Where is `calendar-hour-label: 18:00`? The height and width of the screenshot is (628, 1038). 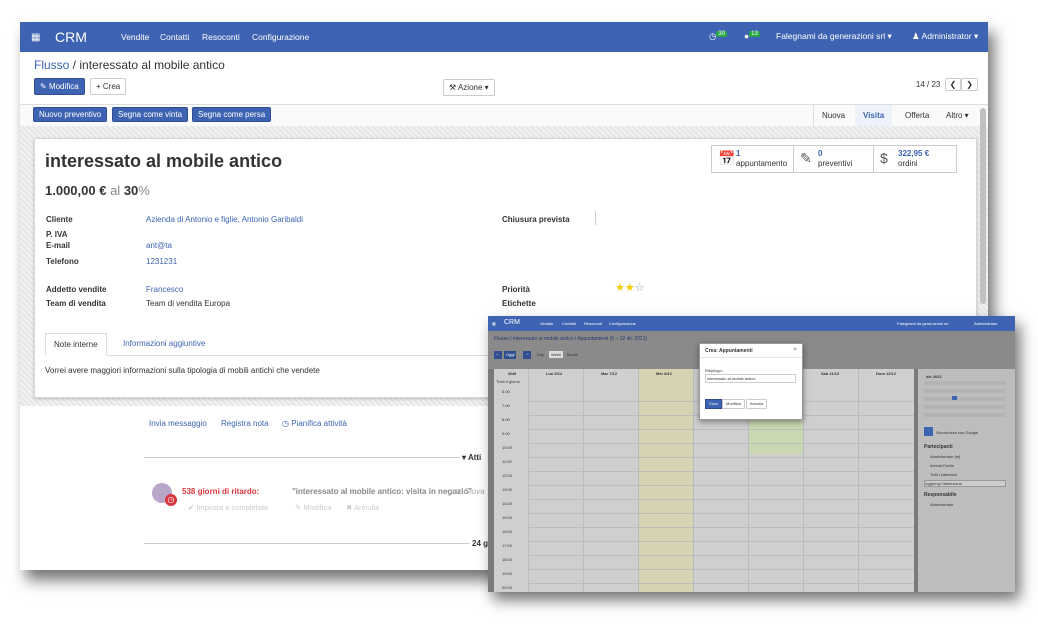
calendar-hour-label: 18:00 is located at coordinates (507, 559).